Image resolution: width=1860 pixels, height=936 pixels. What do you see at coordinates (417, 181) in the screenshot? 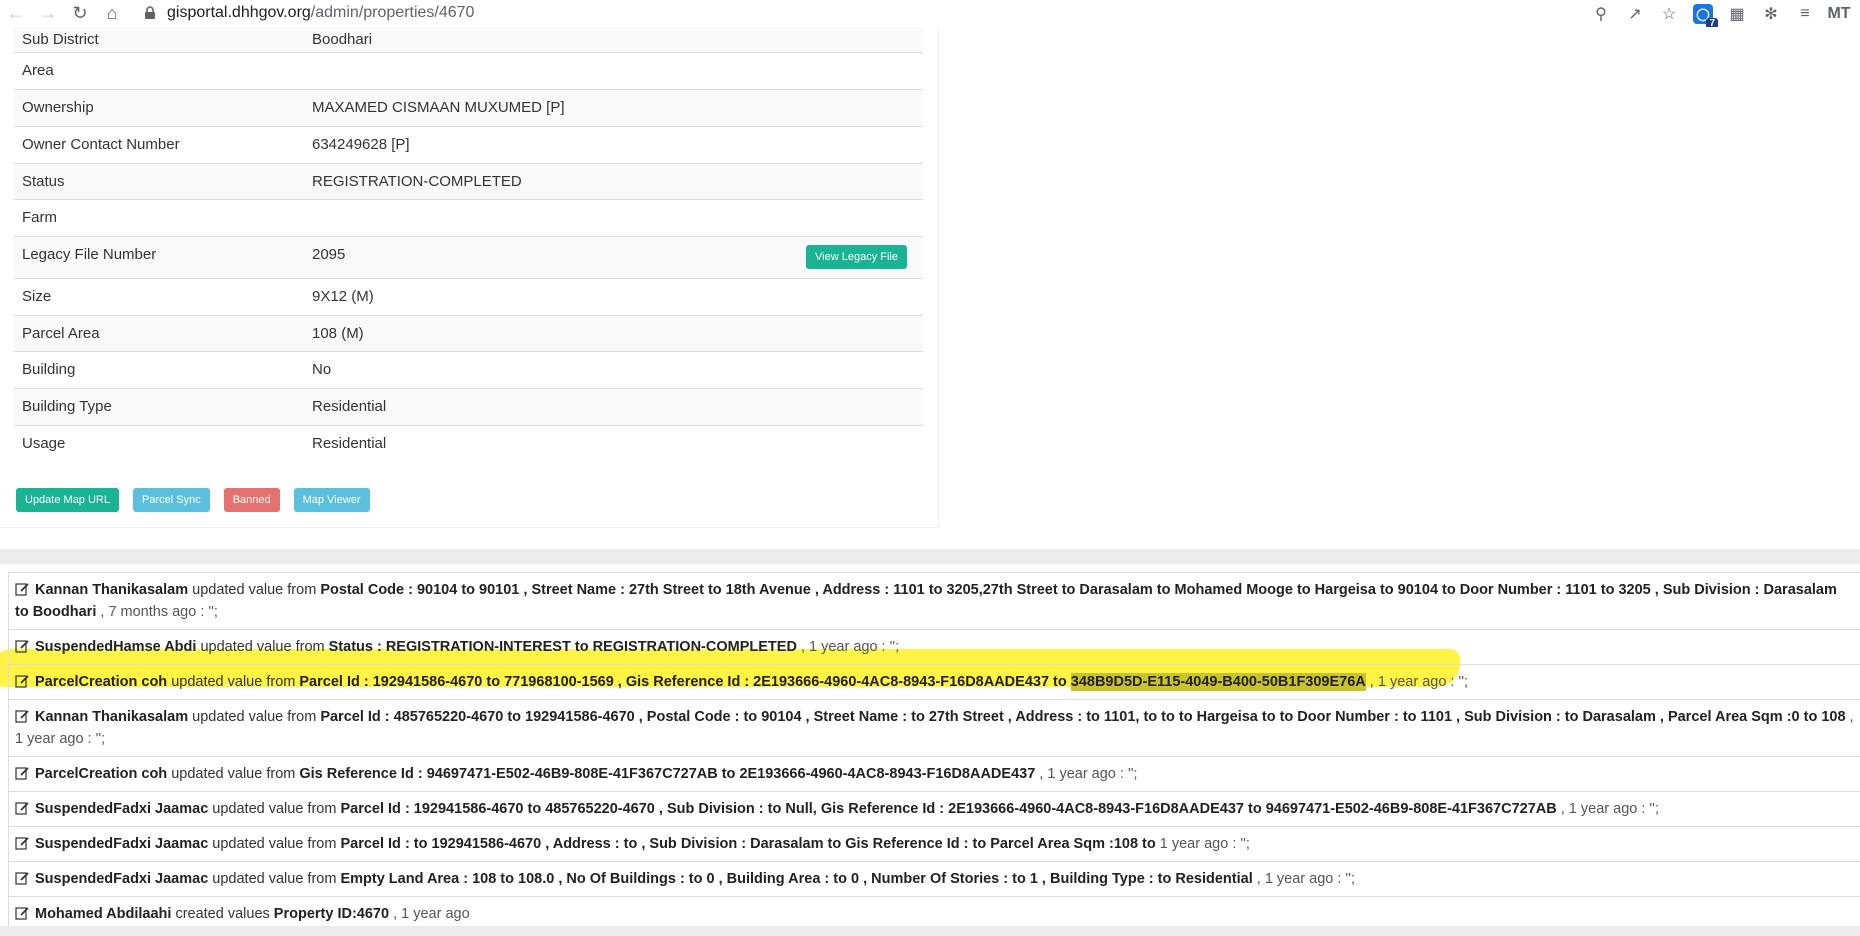
I see `value-status: REGISTRATION-COMPLETED` at bounding box center [417, 181].